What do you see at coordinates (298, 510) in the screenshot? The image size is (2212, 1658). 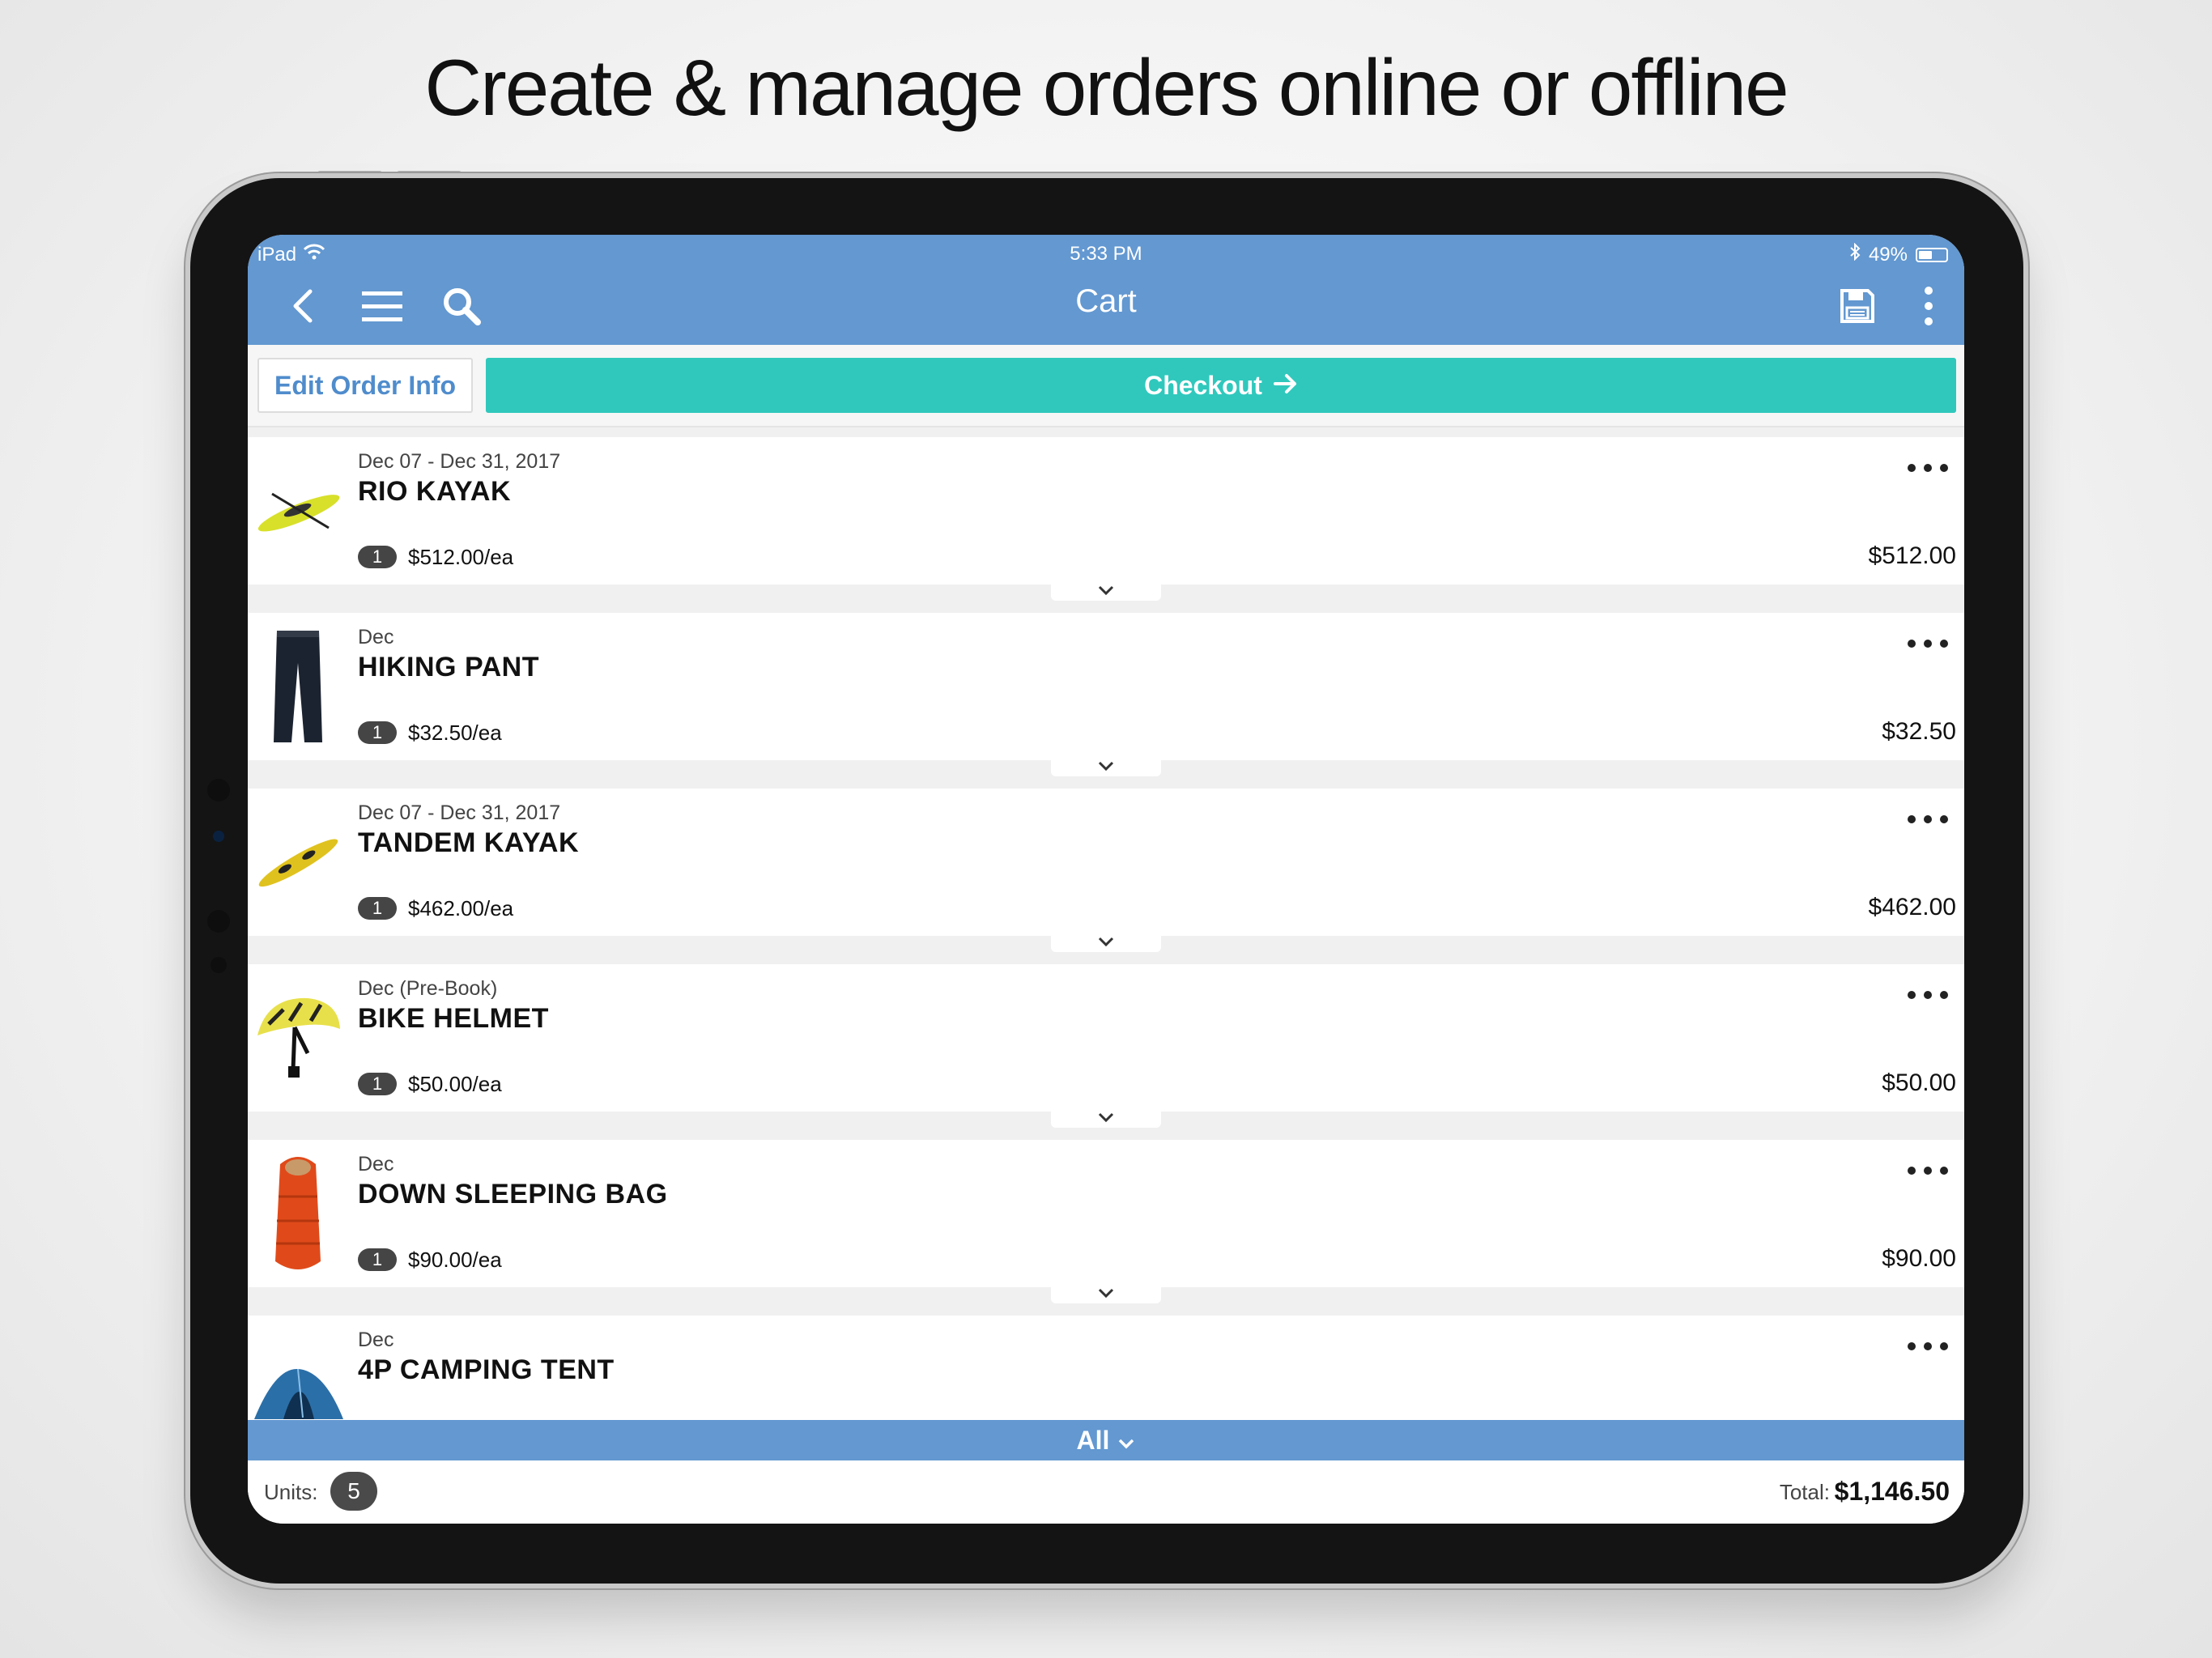 I see `yellow-kayak-image` at bounding box center [298, 510].